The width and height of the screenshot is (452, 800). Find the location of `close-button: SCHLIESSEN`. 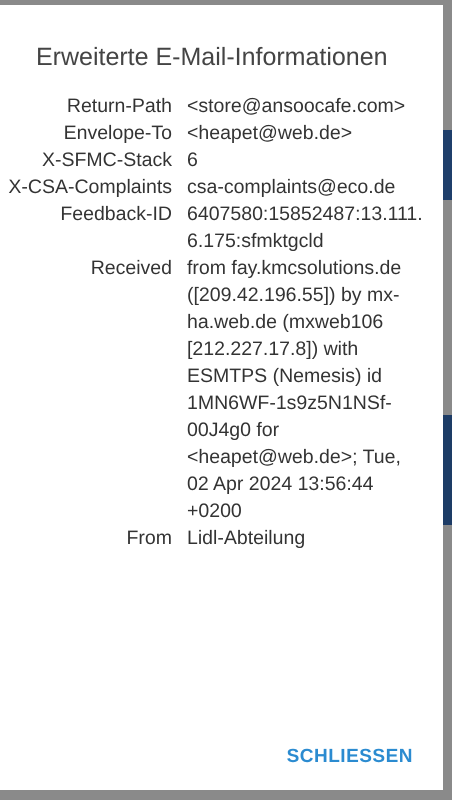

close-button: SCHLIESSEN is located at coordinates (349, 757).